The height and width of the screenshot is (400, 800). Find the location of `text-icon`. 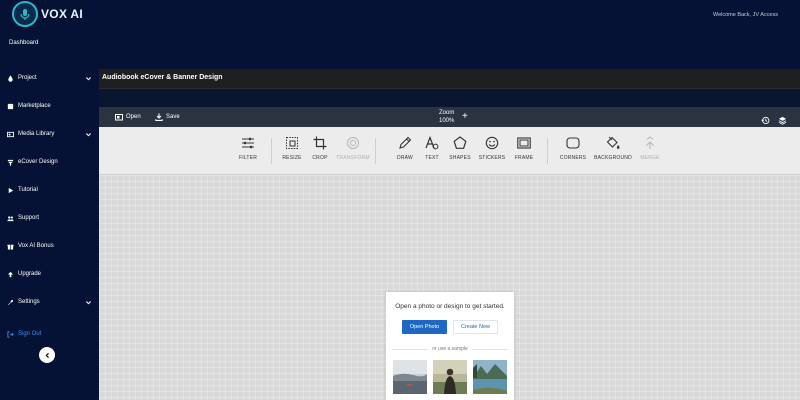

text-icon is located at coordinates (432, 143).